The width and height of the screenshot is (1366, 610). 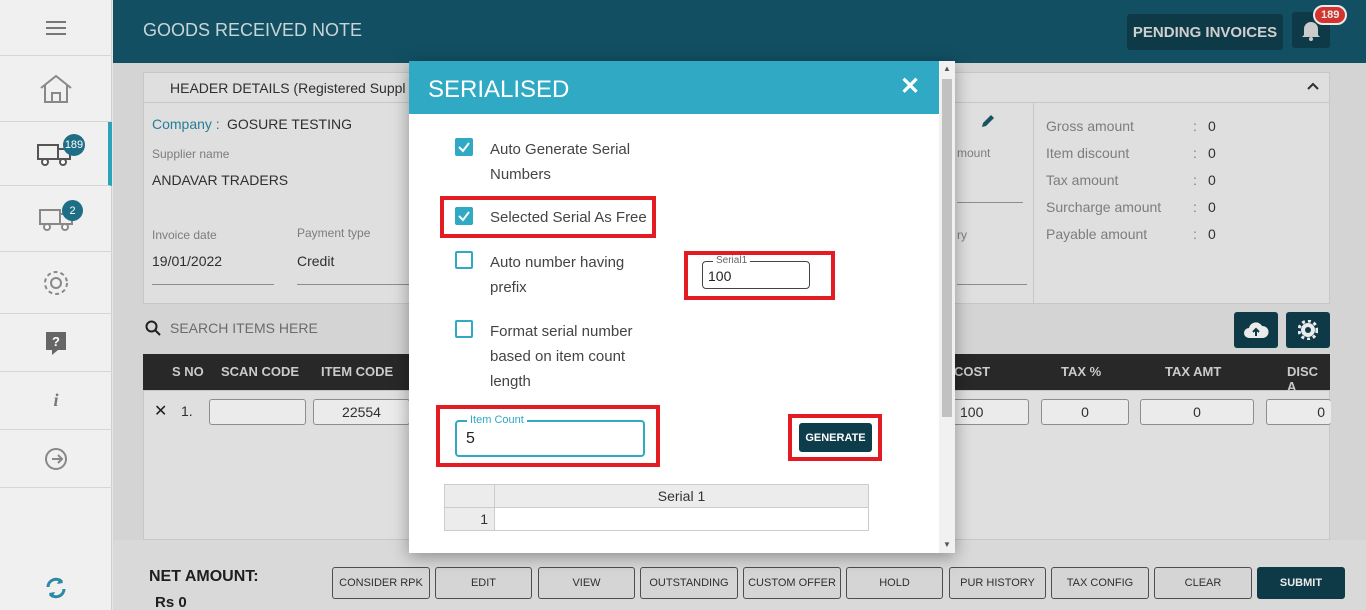 I want to click on format-serial-label-3: length, so click(x=510, y=381).